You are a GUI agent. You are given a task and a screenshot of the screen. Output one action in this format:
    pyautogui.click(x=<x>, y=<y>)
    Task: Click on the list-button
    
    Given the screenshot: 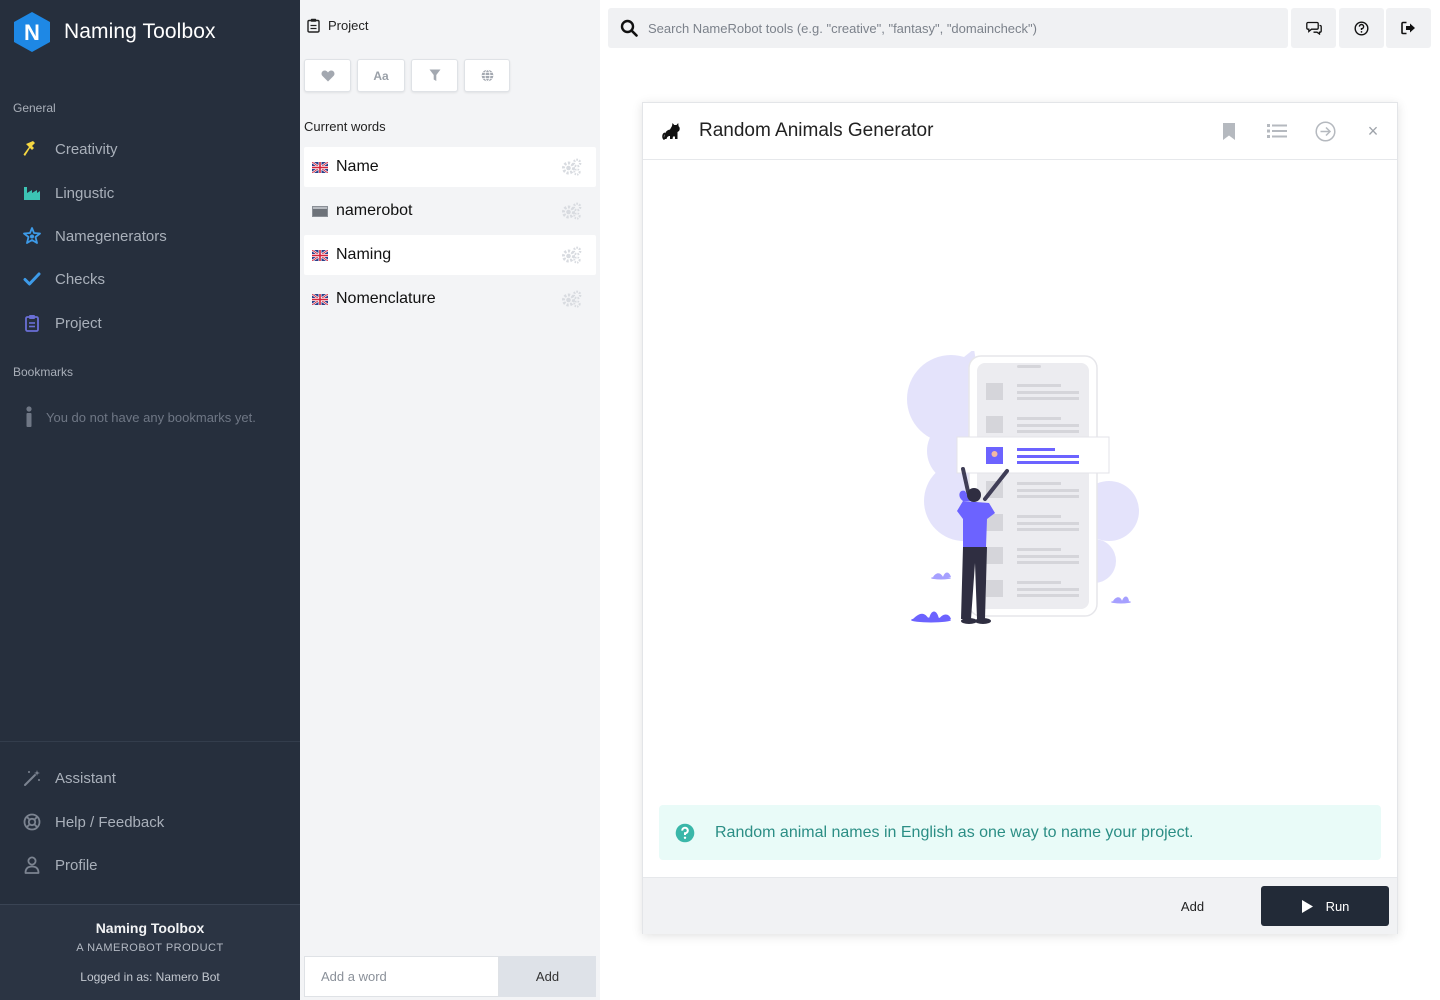 What is the action you would take?
    pyautogui.click(x=1277, y=131)
    